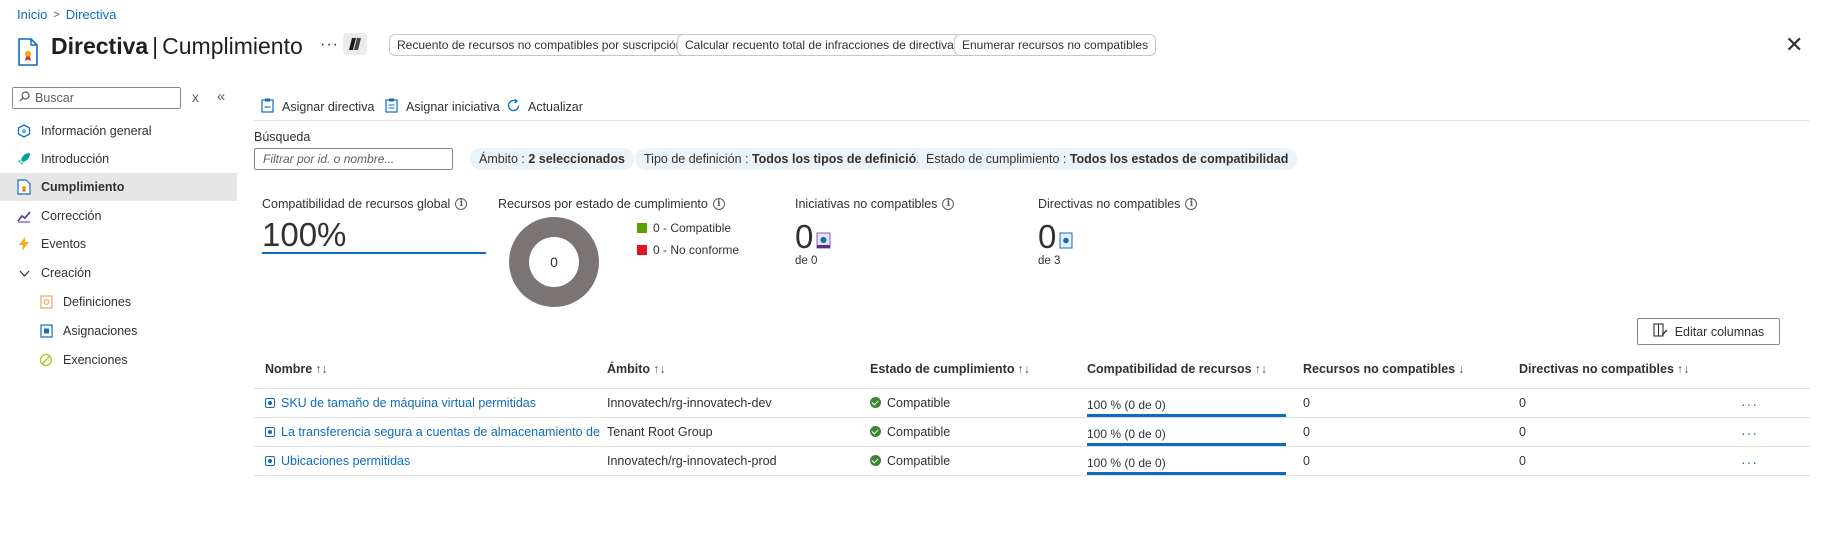  What do you see at coordinates (642, 228) in the screenshot?
I see `legend-swatch-compliant` at bounding box center [642, 228].